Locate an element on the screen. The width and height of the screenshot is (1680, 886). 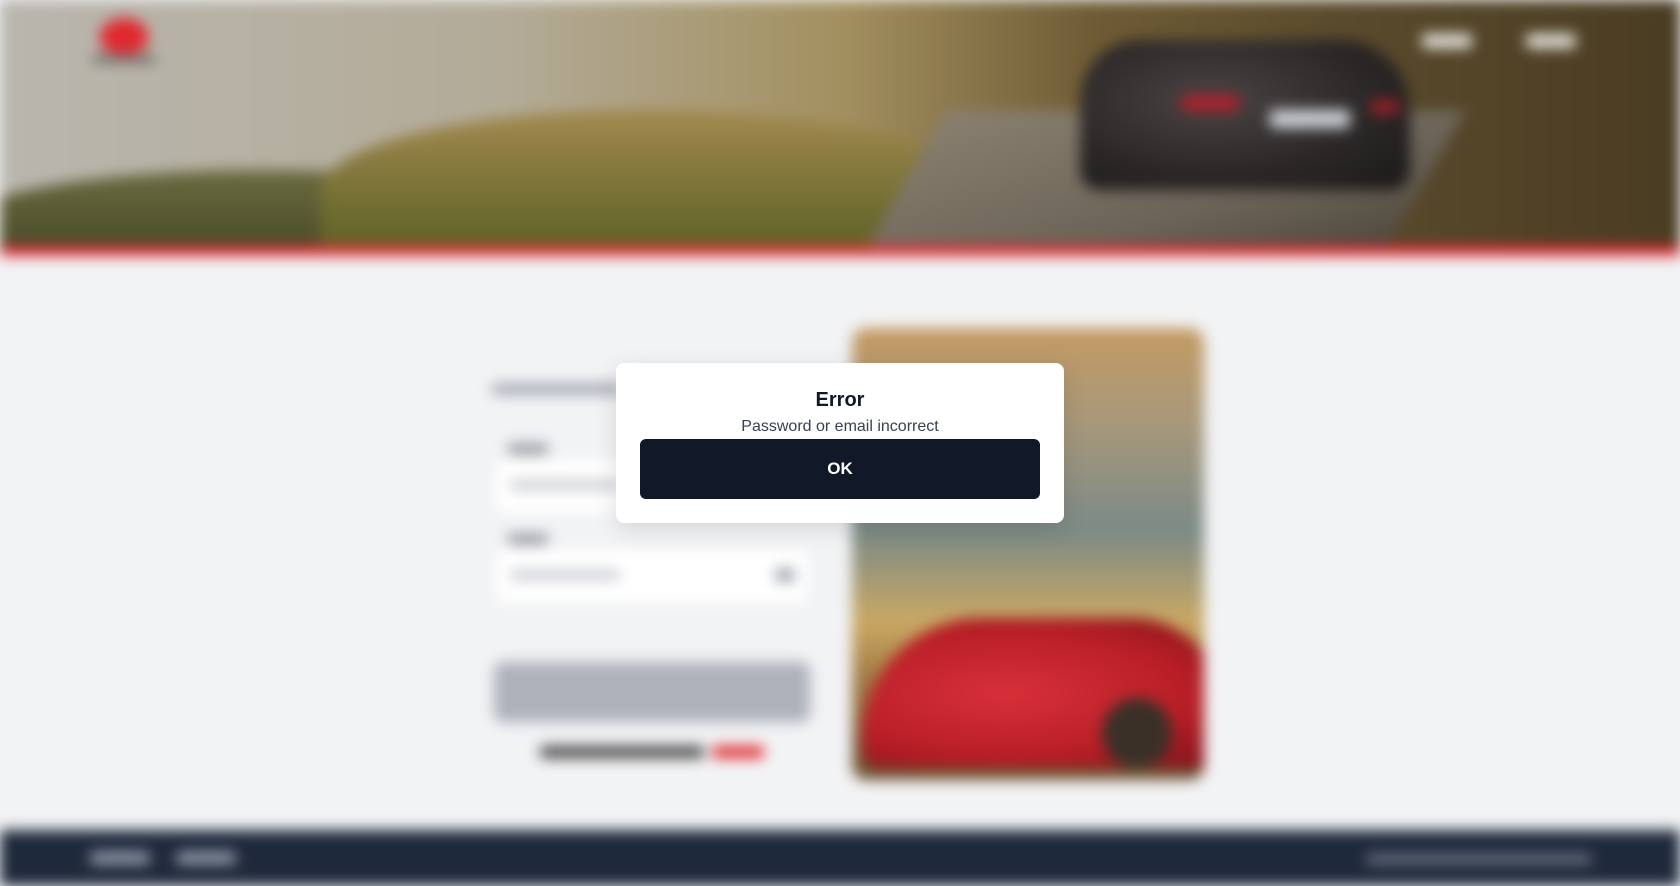
error-dialog-message: Password or email incorrect is located at coordinates (840, 426).